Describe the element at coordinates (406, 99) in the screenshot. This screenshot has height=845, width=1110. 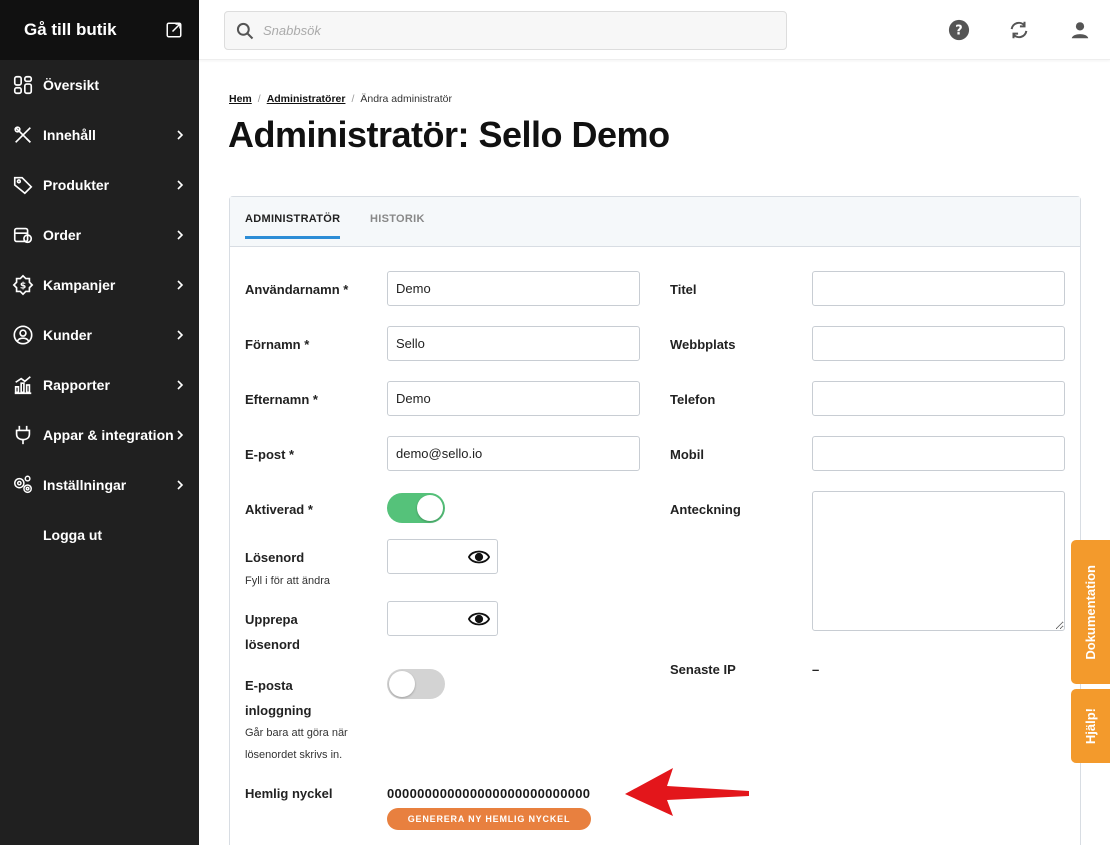
I see `breadcrumb-current: Ändra administratör` at that location.